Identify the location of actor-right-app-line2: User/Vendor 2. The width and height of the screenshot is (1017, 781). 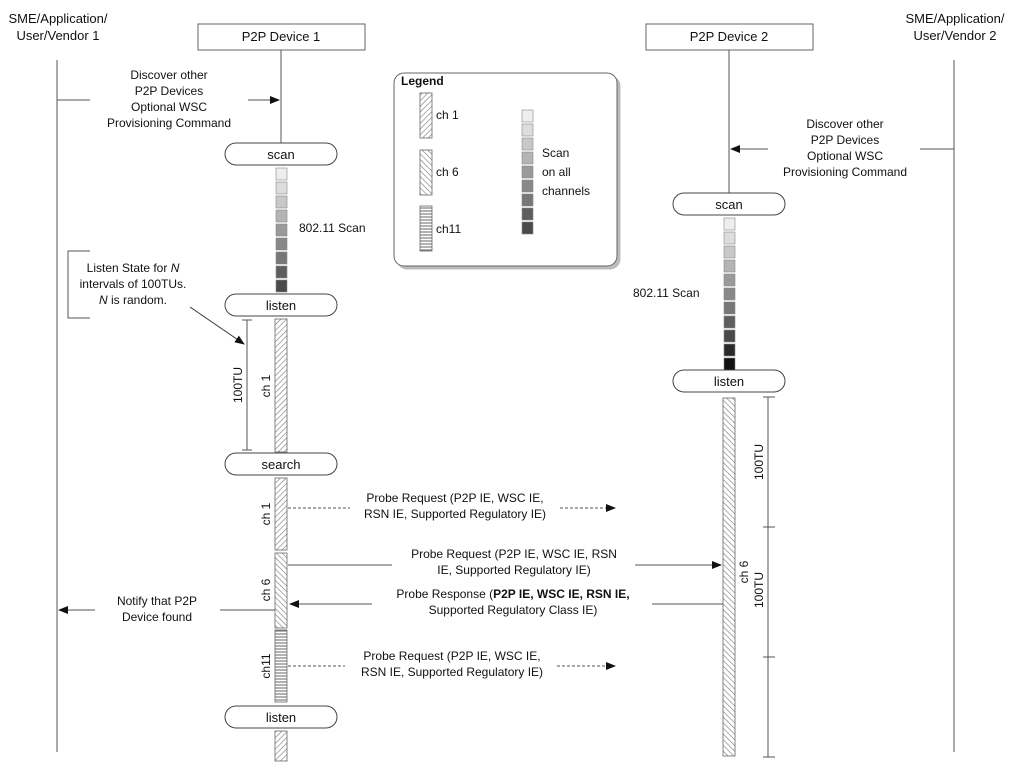
(954, 35).